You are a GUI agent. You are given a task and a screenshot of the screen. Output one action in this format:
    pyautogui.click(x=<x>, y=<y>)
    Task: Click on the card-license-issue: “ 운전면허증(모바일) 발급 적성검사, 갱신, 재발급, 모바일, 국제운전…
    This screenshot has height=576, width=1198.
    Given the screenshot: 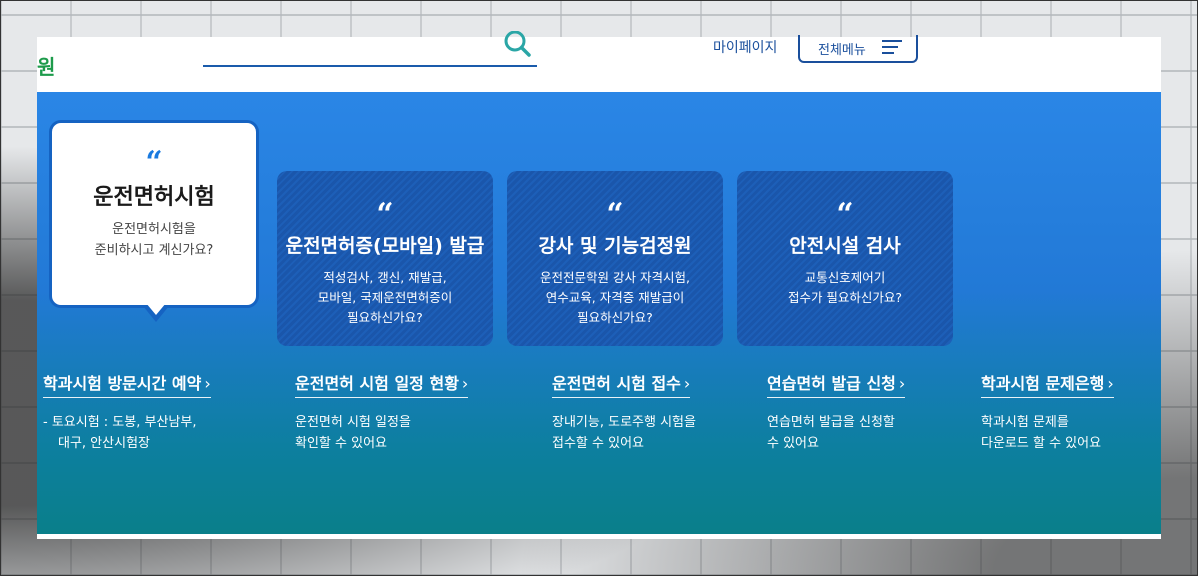 What is the action you would take?
    pyautogui.click(x=385, y=258)
    